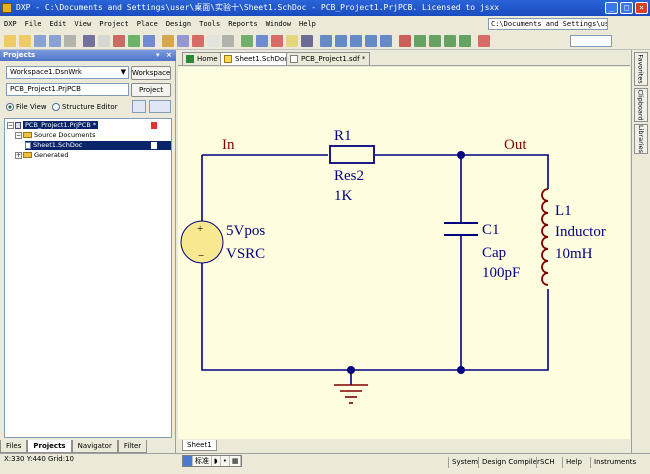 The image size is (650, 474). Describe the element at coordinates (547, 462) in the screenshot. I see `sch-button: SCH` at that location.